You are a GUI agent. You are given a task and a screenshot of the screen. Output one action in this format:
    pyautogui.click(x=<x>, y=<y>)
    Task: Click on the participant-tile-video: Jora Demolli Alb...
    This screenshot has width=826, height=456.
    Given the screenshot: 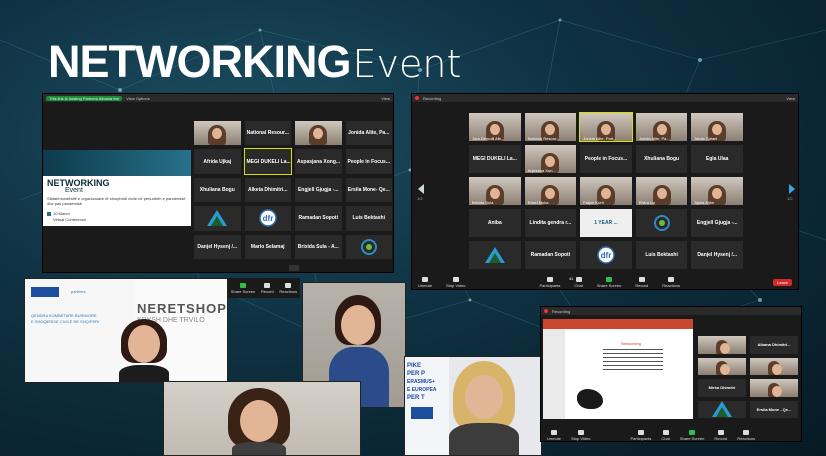 What is the action you would take?
    pyautogui.click(x=495, y=127)
    